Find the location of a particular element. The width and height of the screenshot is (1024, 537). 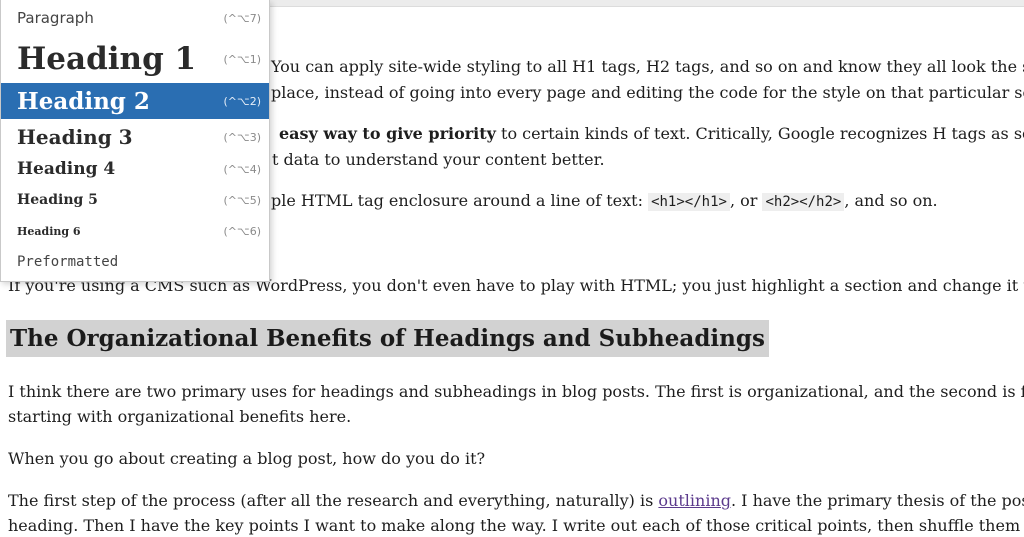

inline-code-h1: <h1></h1> is located at coordinates (689, 202).